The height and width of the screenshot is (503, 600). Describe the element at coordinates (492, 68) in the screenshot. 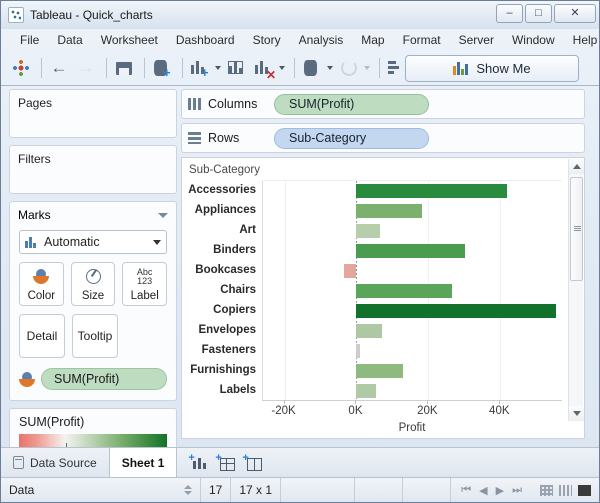

I see `show-me-button: Show Me` at that location.